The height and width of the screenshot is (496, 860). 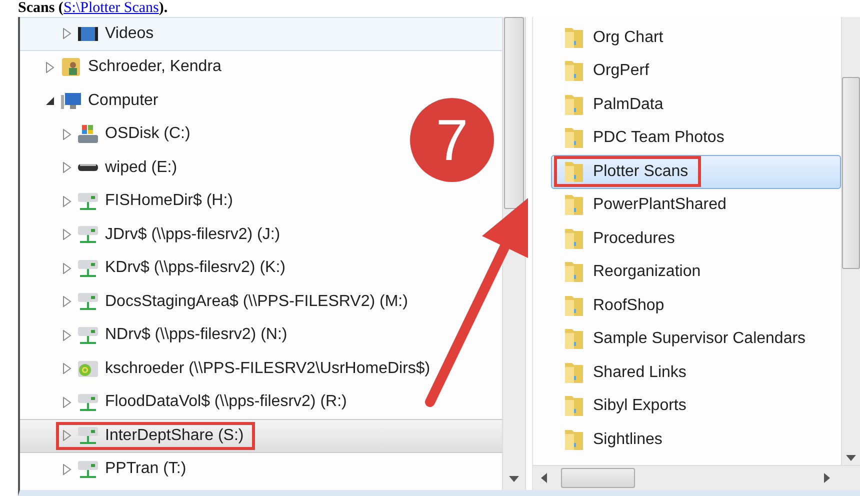 I want to click on highlight-frame: DocsStagingArea$ (\\PPS-FILESRV2) (M:), so click(x=237, y=302).